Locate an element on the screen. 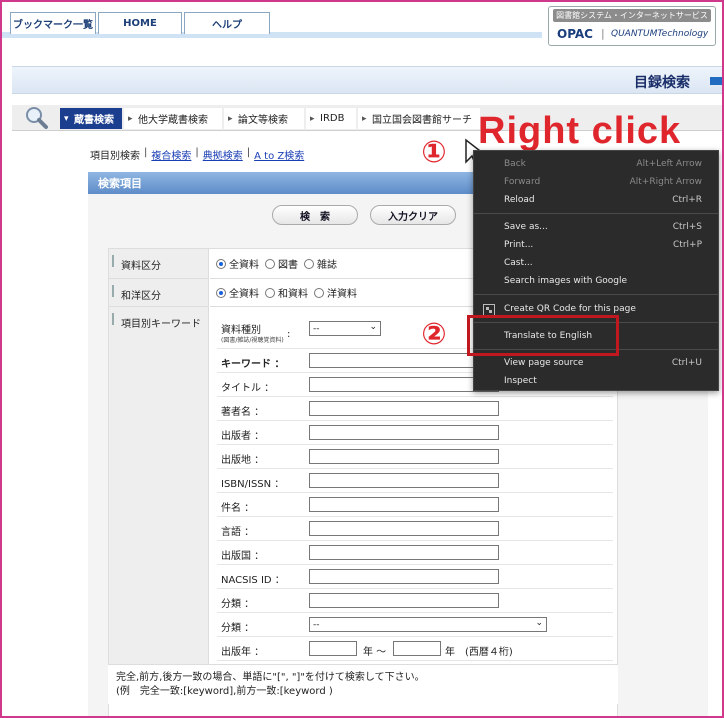 The image size is (724, 718). year-to-input is located at coordinates (417, 648).